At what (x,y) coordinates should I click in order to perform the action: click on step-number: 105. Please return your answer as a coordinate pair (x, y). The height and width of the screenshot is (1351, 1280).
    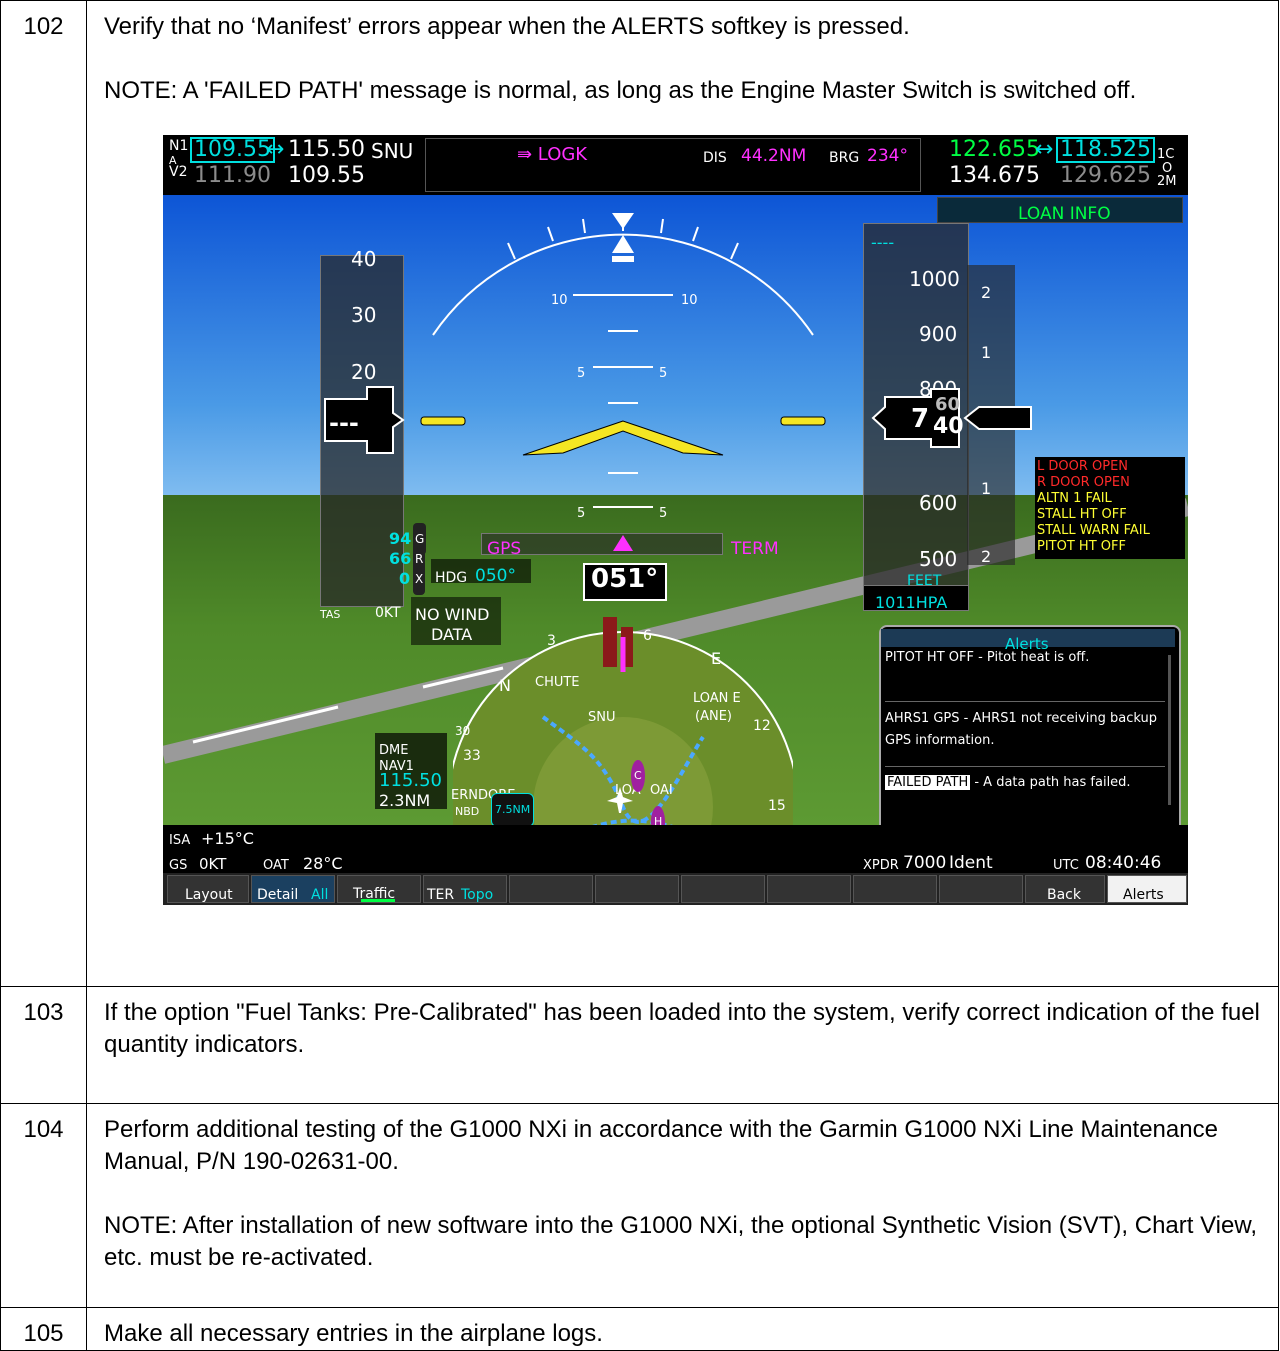
    Looking at the image, I should click on (43, 1329).